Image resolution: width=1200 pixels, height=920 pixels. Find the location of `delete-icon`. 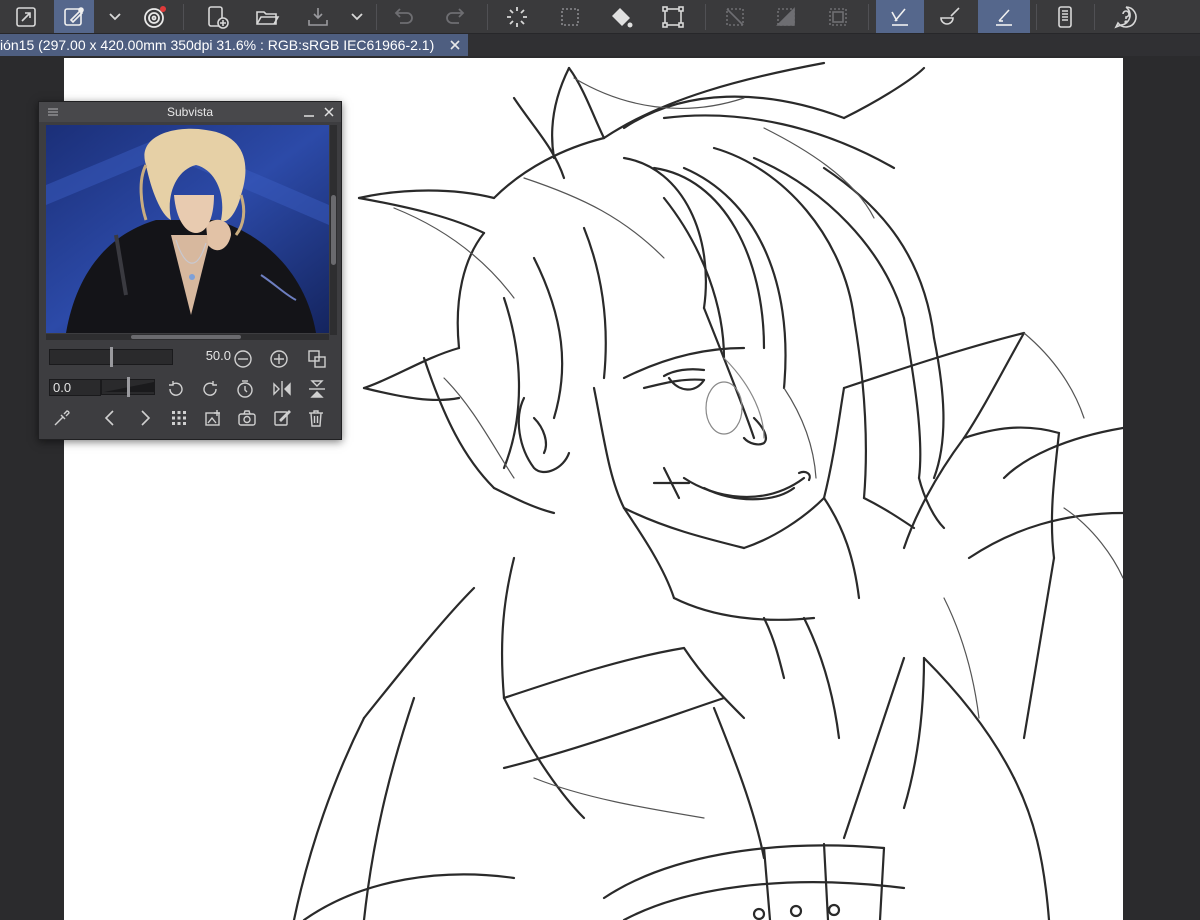

delete-icon is located at coordinates (316, 418).